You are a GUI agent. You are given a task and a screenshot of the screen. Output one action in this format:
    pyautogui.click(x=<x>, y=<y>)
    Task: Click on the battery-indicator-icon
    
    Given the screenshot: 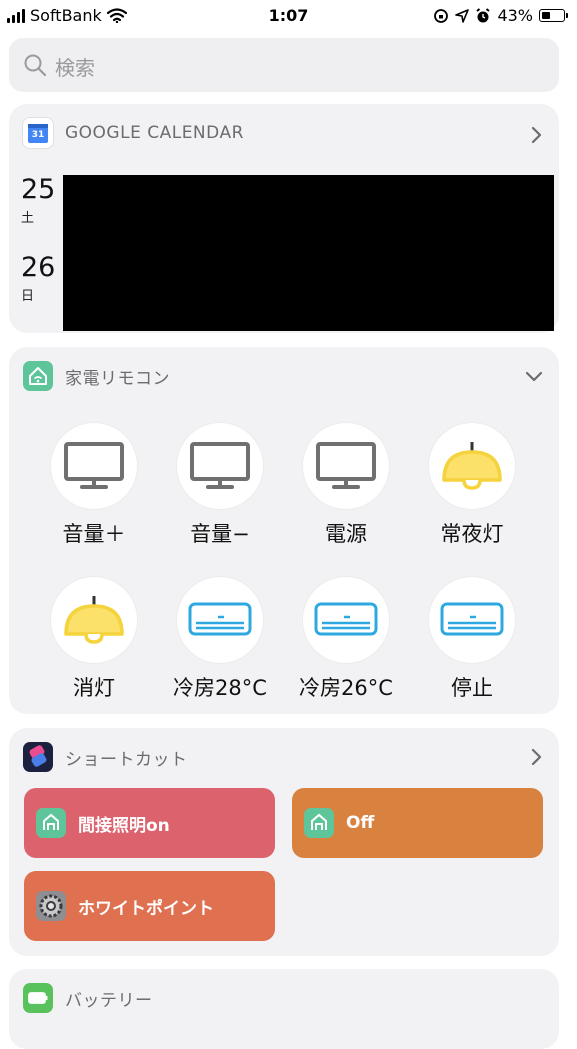 What is the action you would take?
    pyautogui.click(x=553, y=15)
    